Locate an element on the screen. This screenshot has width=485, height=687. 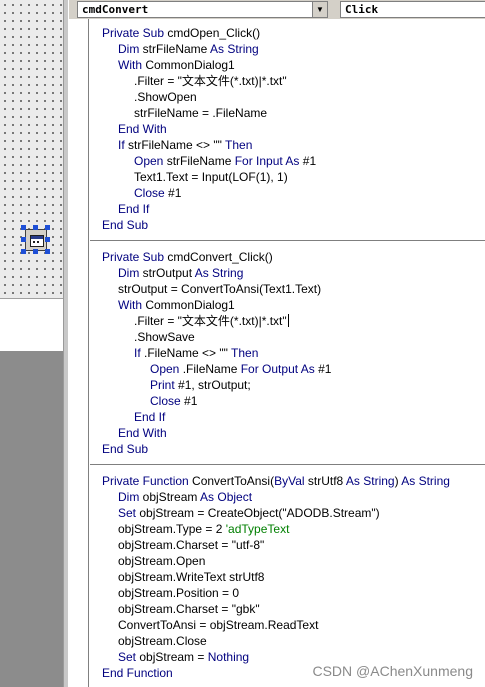
code-text: objStream.Charset = "utf-8" is located at coordinates (191, 545).